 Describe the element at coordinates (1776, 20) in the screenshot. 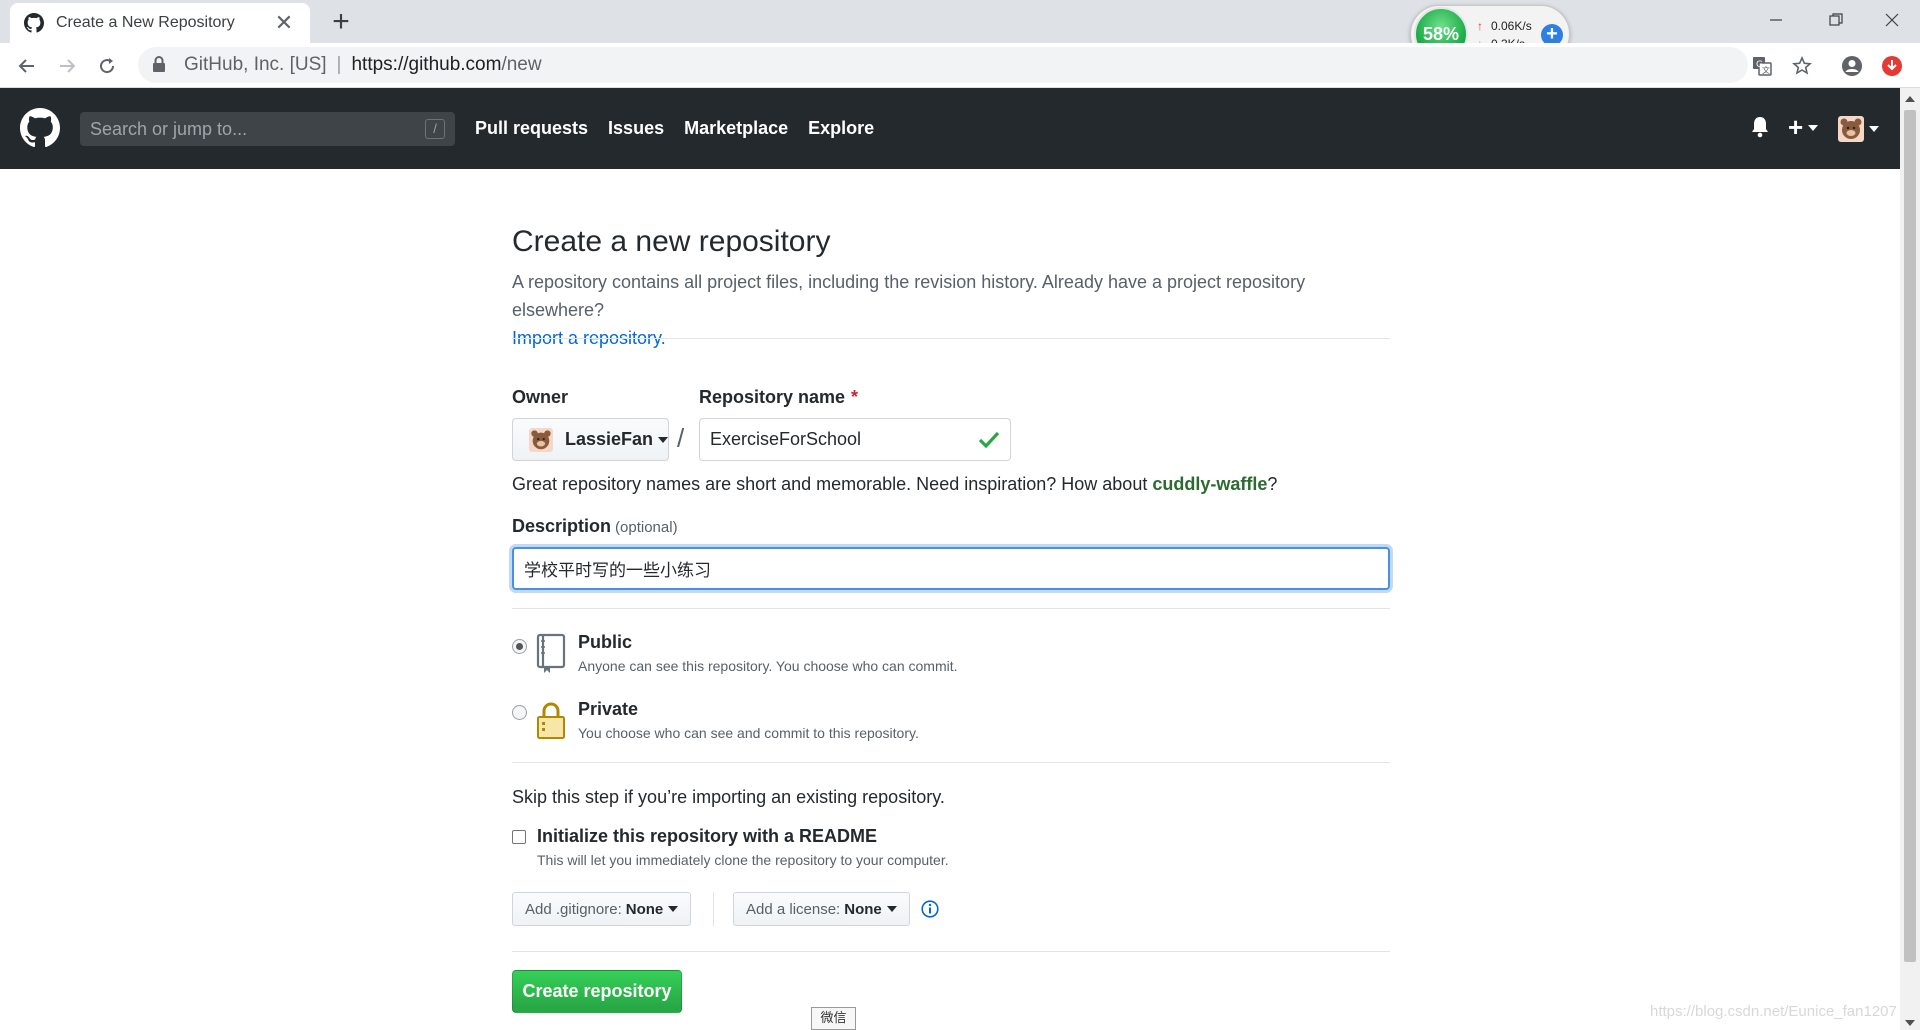

I see `minimize-icon` at that location.